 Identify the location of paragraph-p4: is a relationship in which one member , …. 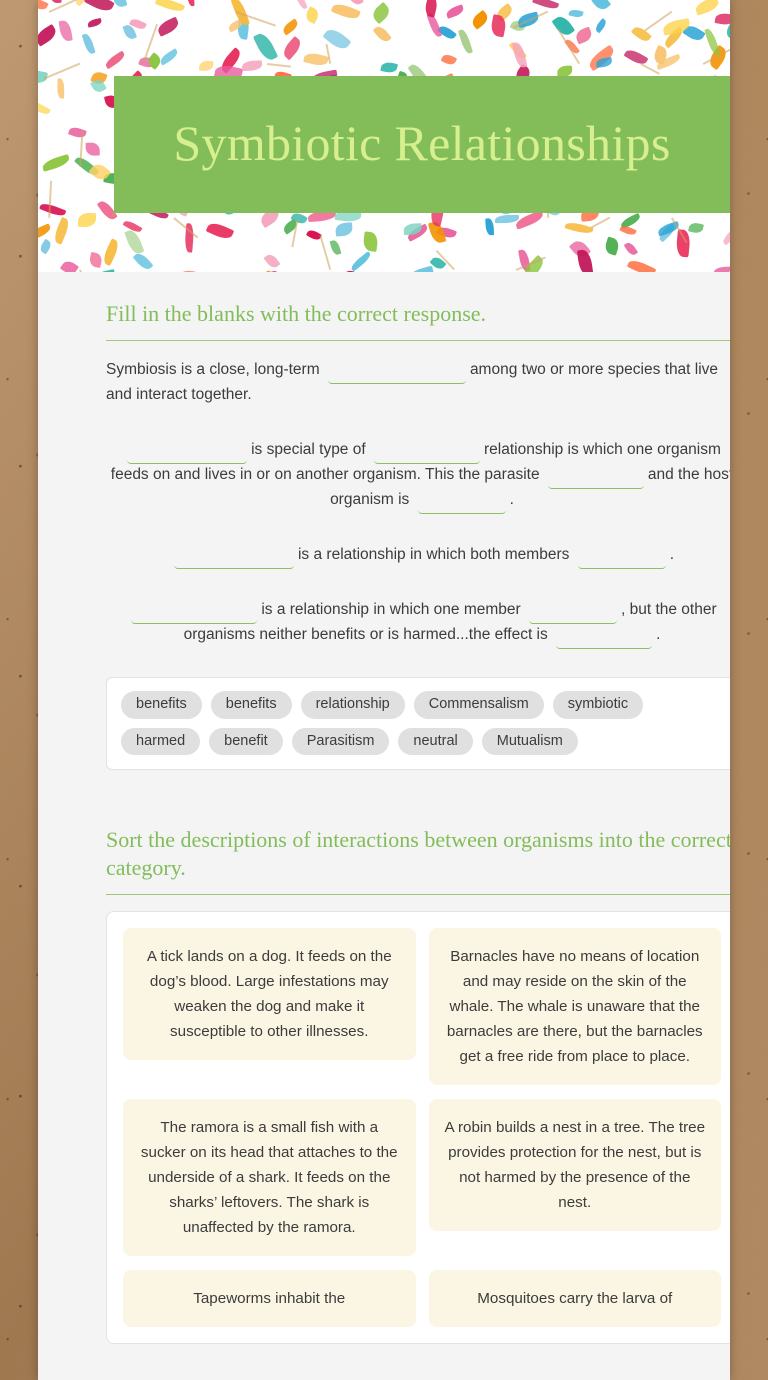
(418, 623).